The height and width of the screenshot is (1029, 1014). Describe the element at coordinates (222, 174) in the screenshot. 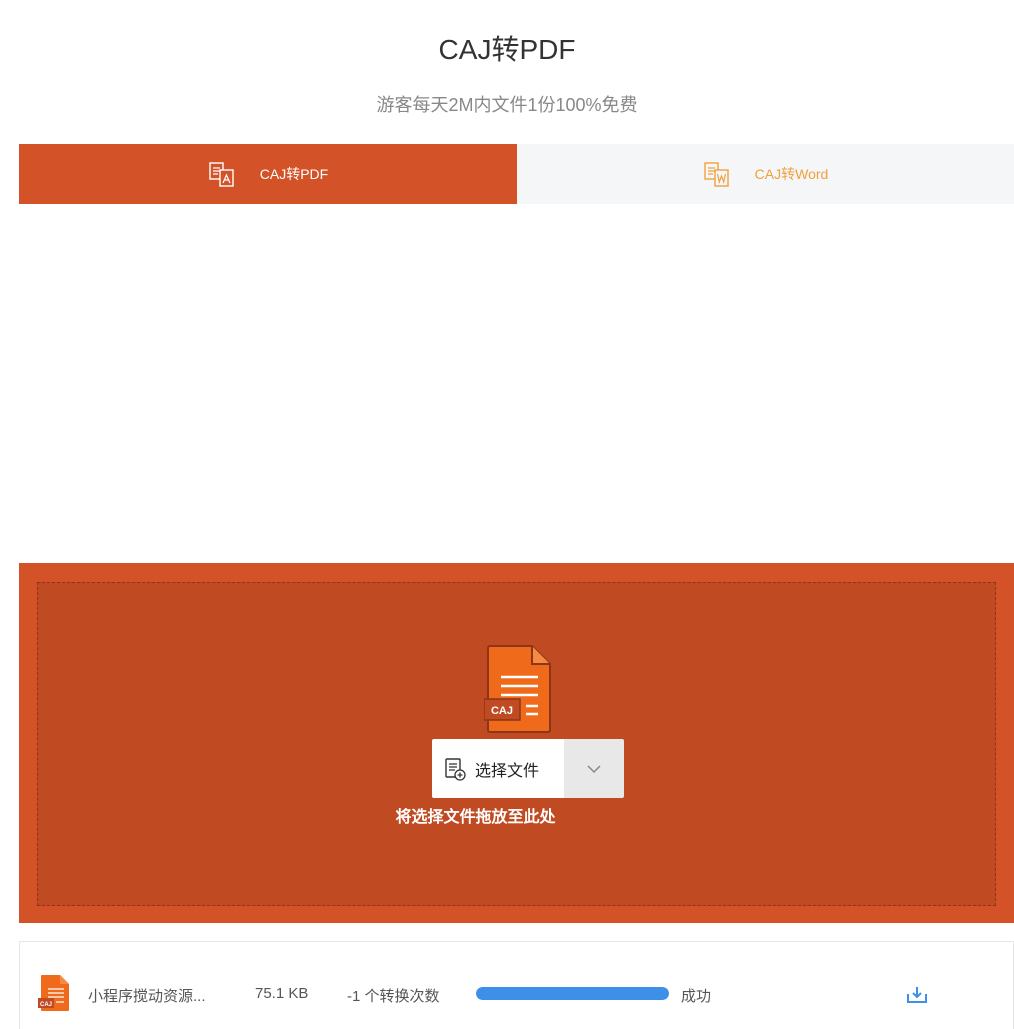

I see `caj-pdf-icon` at that location.